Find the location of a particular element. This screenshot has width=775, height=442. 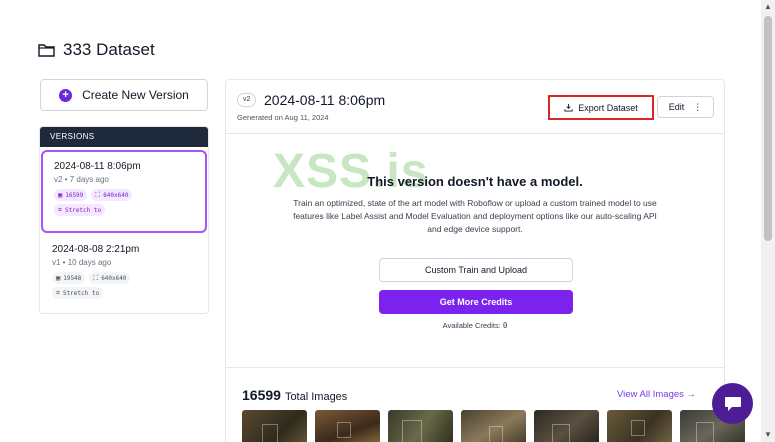

page-scrollbar: ▲ ▼ is located at coordinates (768, 221).